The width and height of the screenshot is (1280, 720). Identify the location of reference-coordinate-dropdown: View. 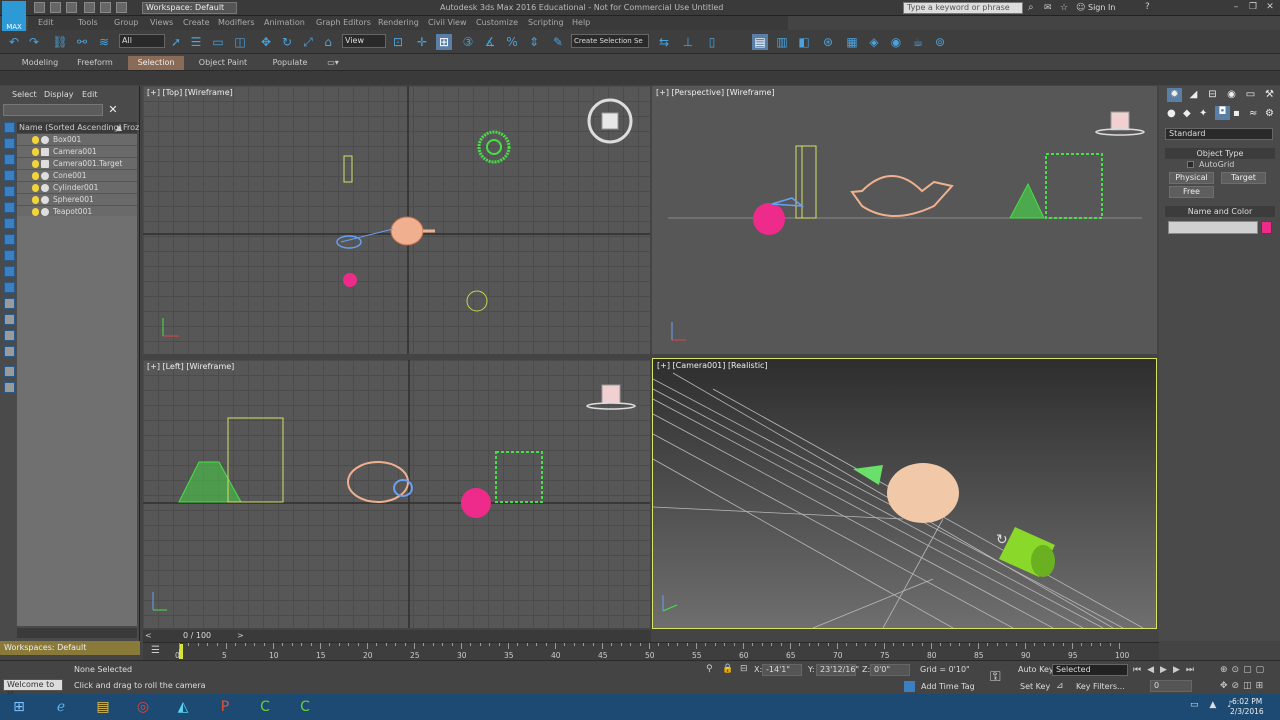
(364, 41).